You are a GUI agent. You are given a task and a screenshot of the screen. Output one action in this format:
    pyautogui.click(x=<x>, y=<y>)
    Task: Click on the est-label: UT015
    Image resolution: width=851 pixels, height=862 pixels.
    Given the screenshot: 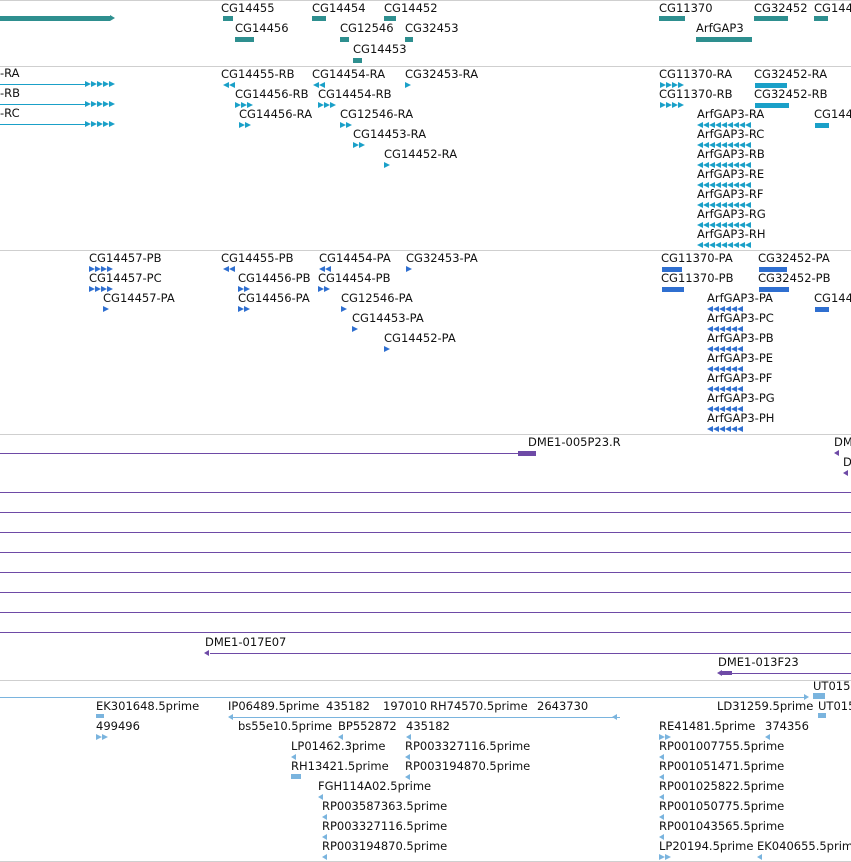 What is the action you would take?
    pyautogui.click(x=831, y=686)
    